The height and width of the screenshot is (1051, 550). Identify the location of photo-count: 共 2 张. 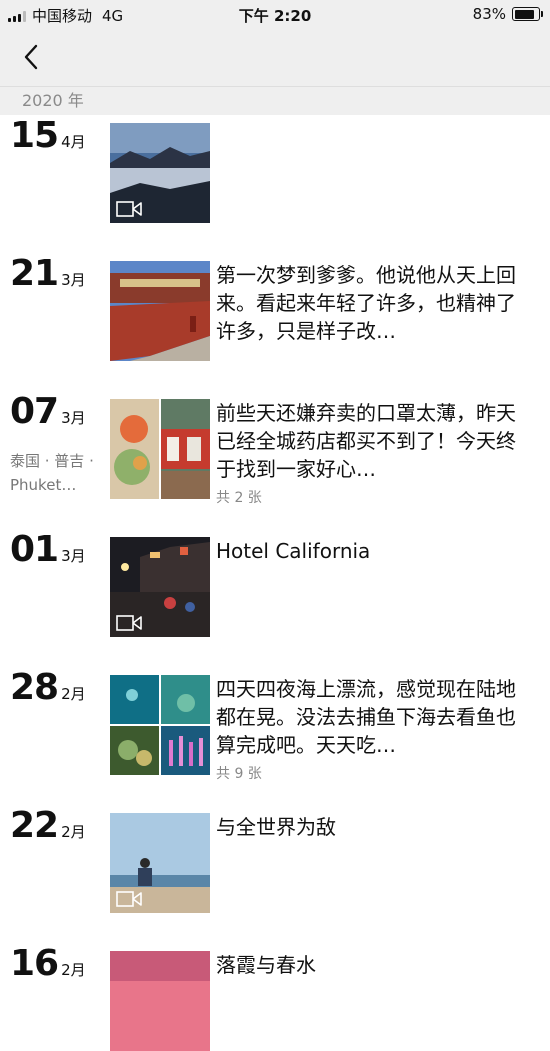
(239, 498).